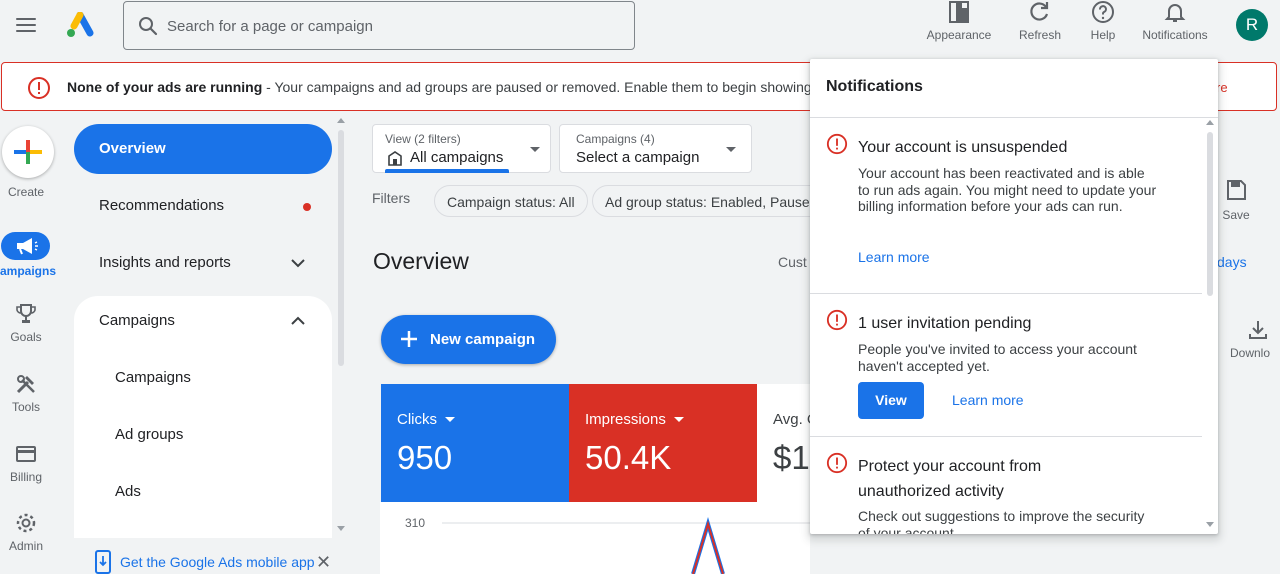 This screenshot has height=574, width=1280. Describe the element at coordinates (1236, 215) in the screenshot. I see `save-label: Save` at that location.